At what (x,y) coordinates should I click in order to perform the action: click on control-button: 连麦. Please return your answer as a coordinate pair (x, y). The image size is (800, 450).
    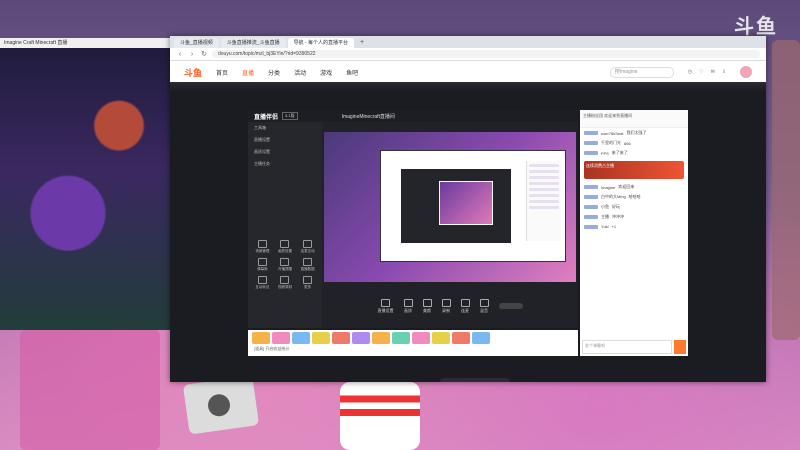
    Looking at the image, I should click on (465, 306).